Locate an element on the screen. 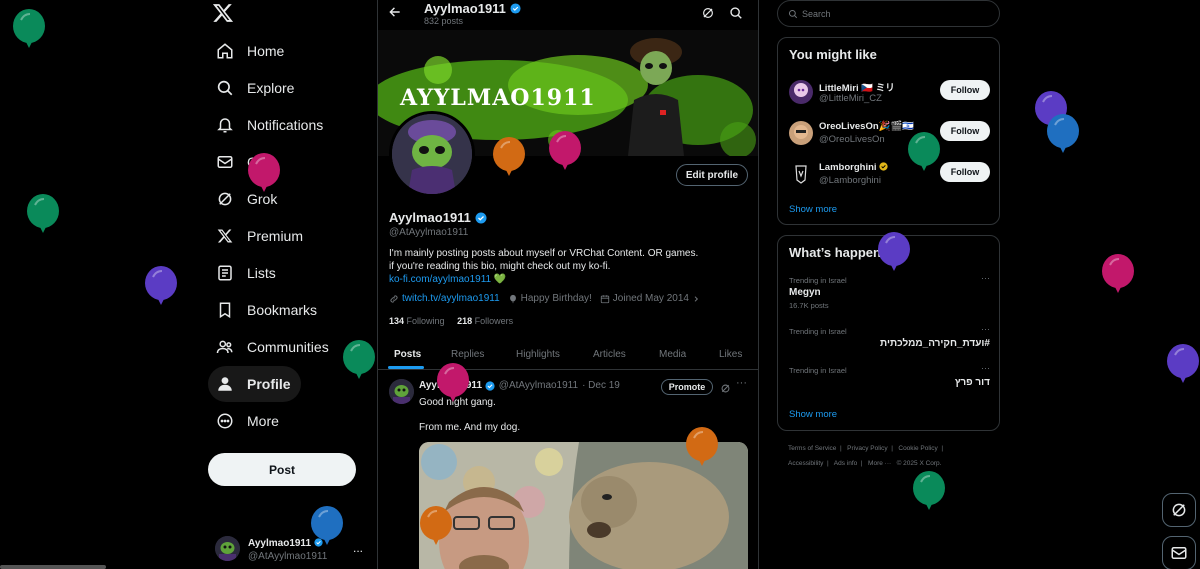 This screenshot has width=1200, height=569. nav-label: Profile is located at coordinates (269, 384).